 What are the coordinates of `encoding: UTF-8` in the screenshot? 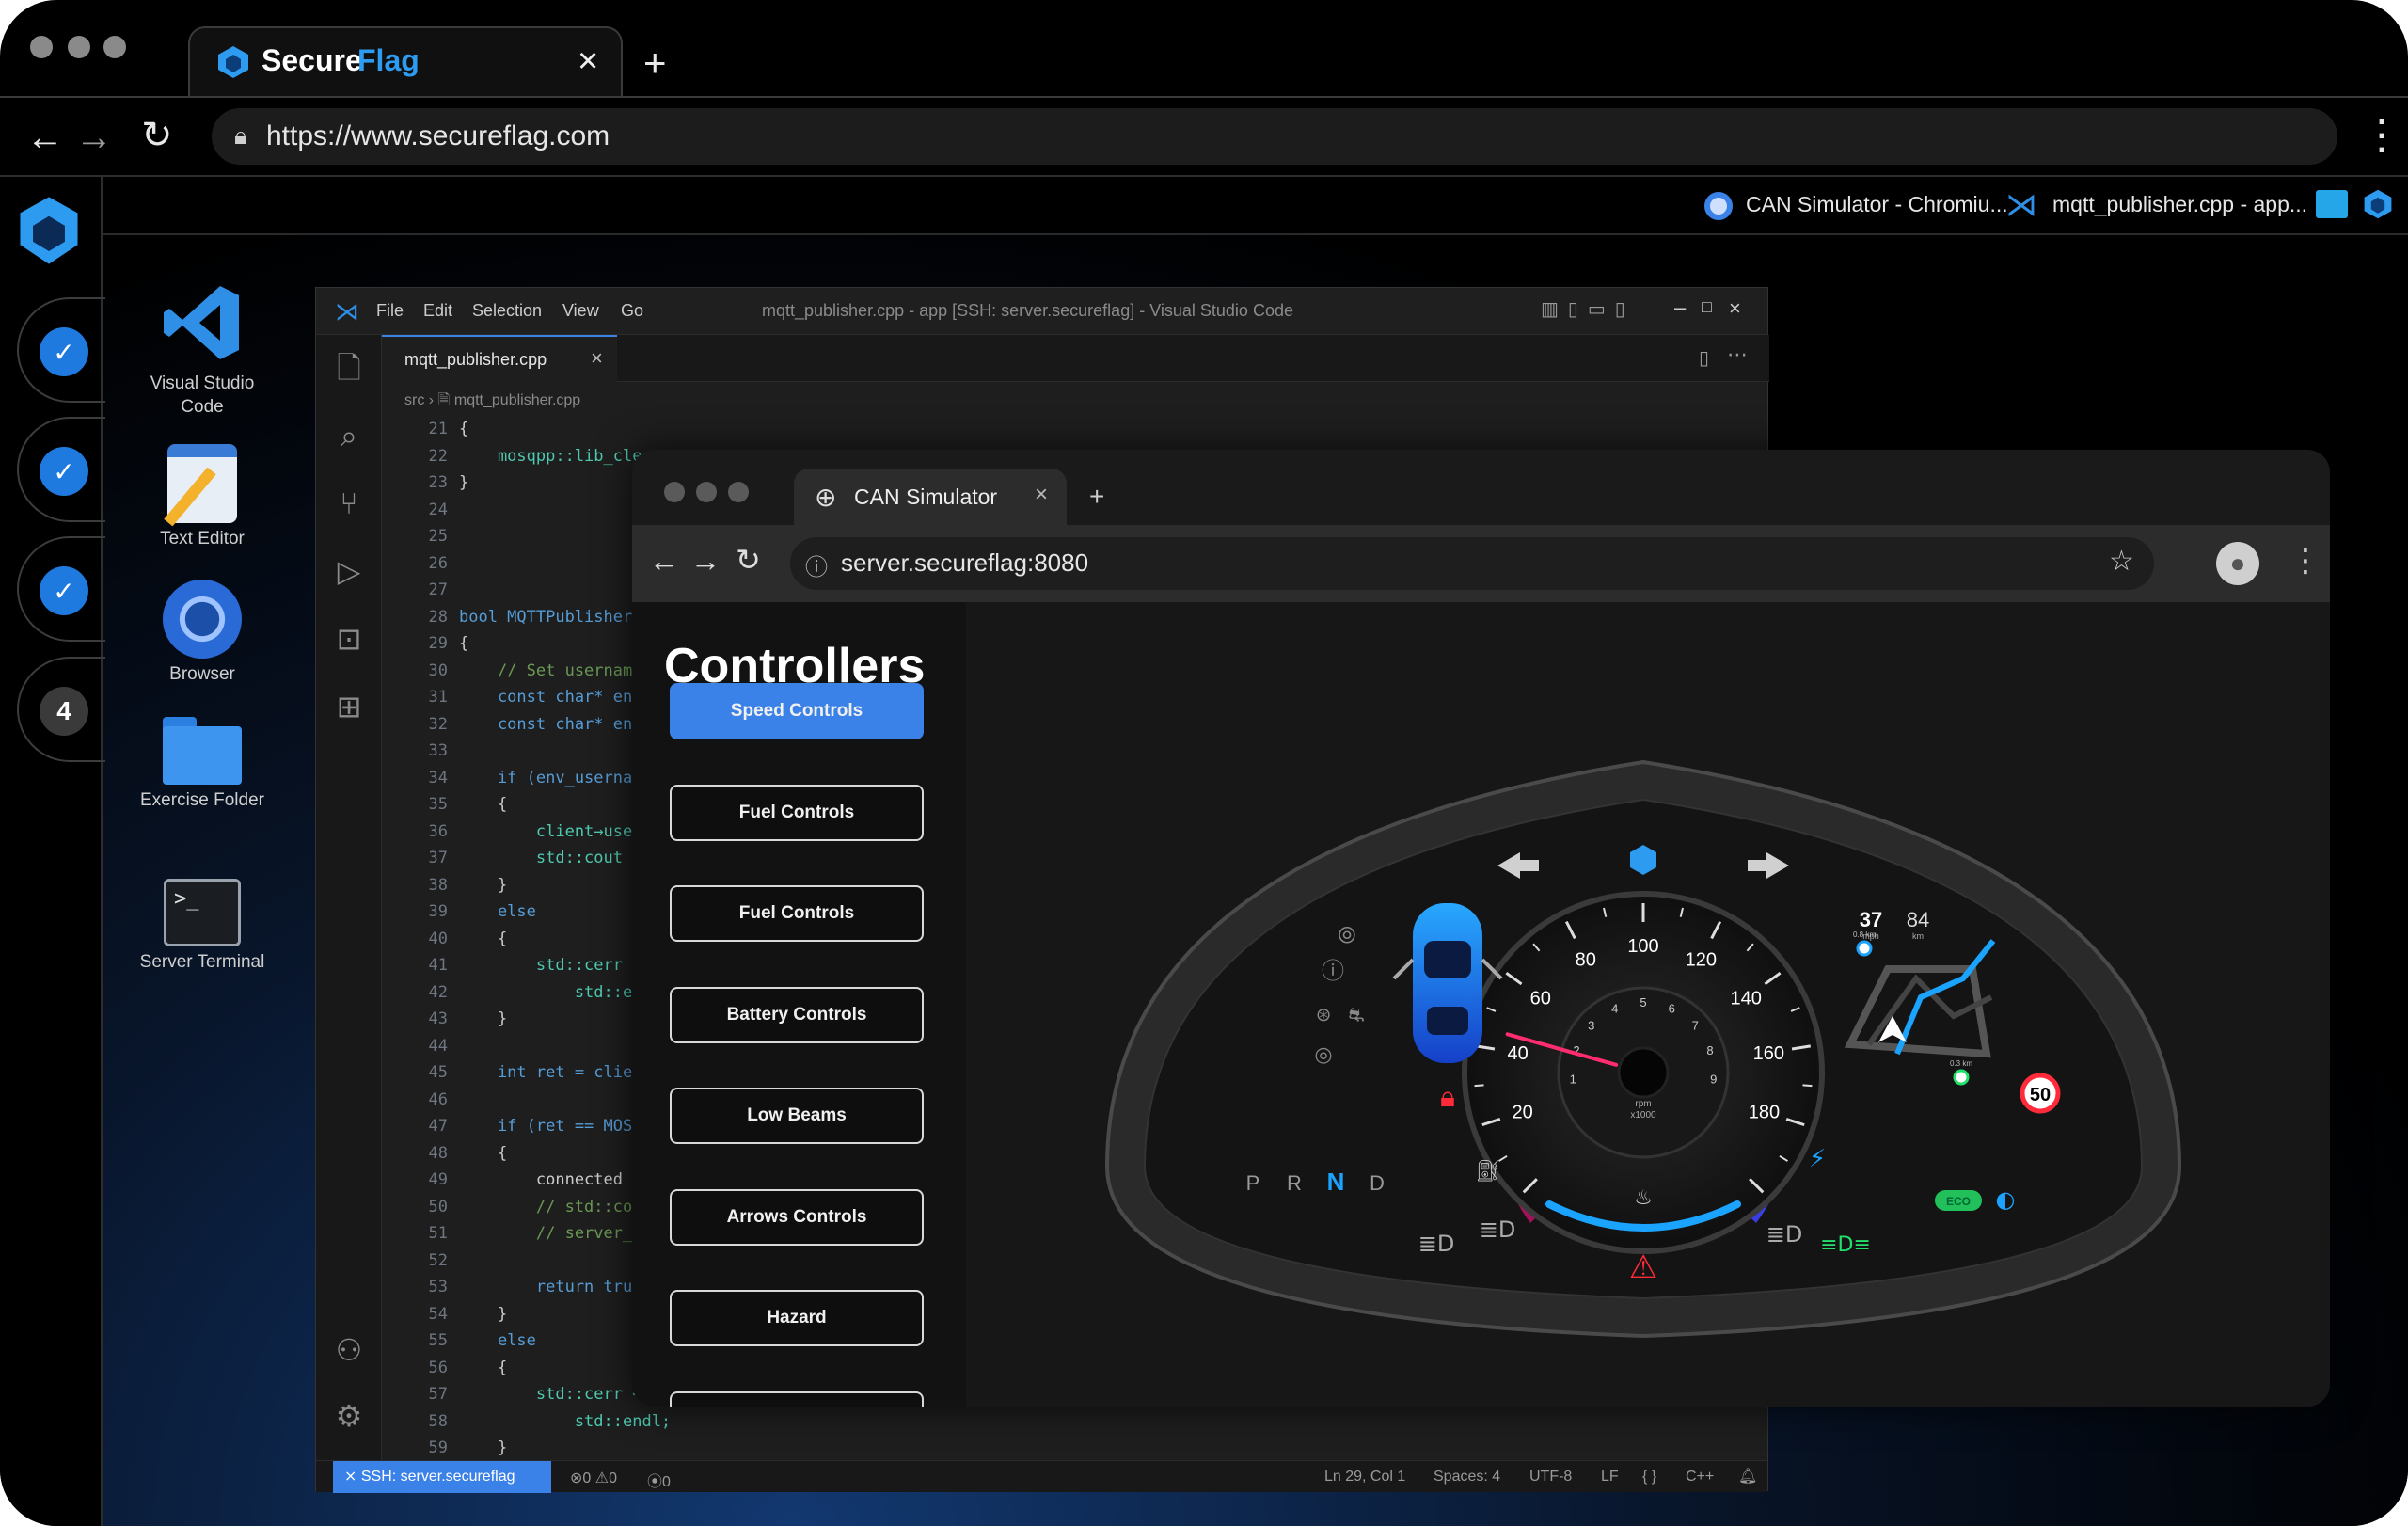 It's located at (1551, 1477).